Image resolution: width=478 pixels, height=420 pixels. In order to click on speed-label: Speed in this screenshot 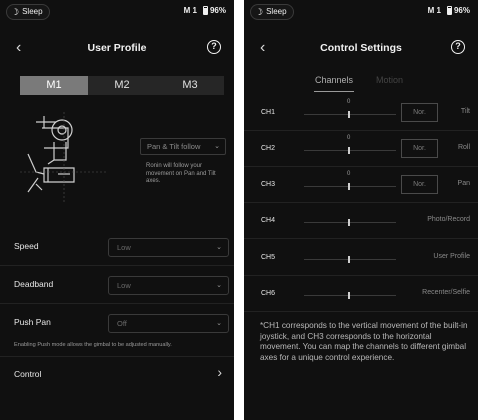, I will do `click(26, 246)`.